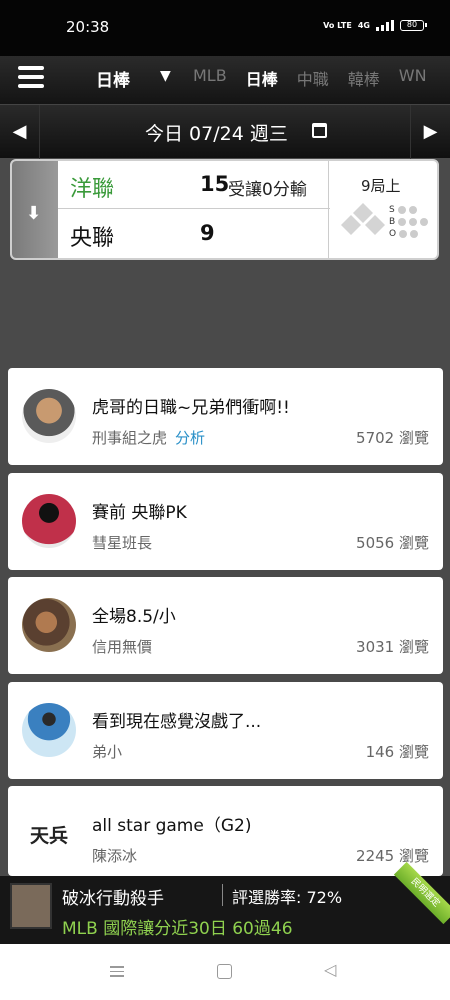  What do you see at coordinates (392, 222) in the screenshot?
I see `ball-label: B` at bounding box center [392, 222].